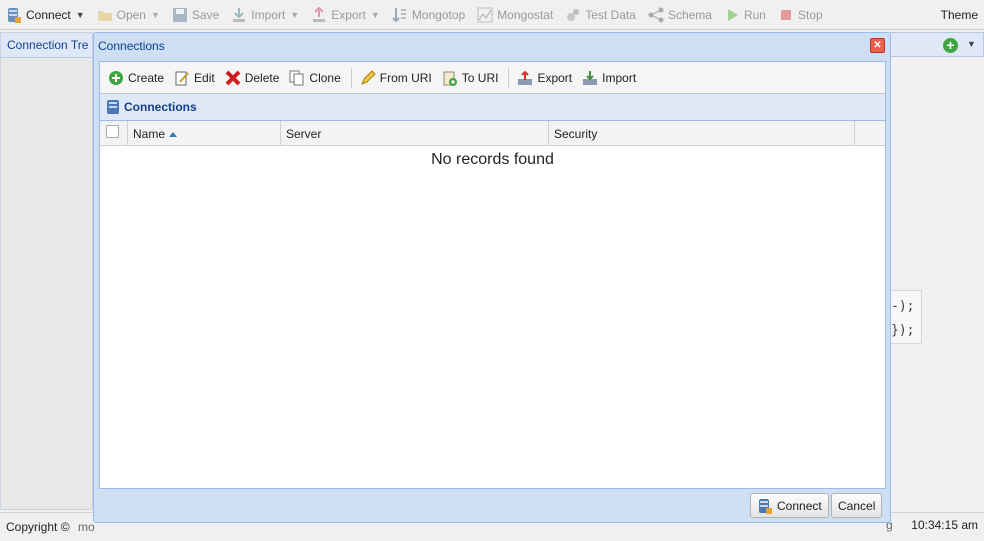  I want to click on delete-button: Delete, so click(252, 78).